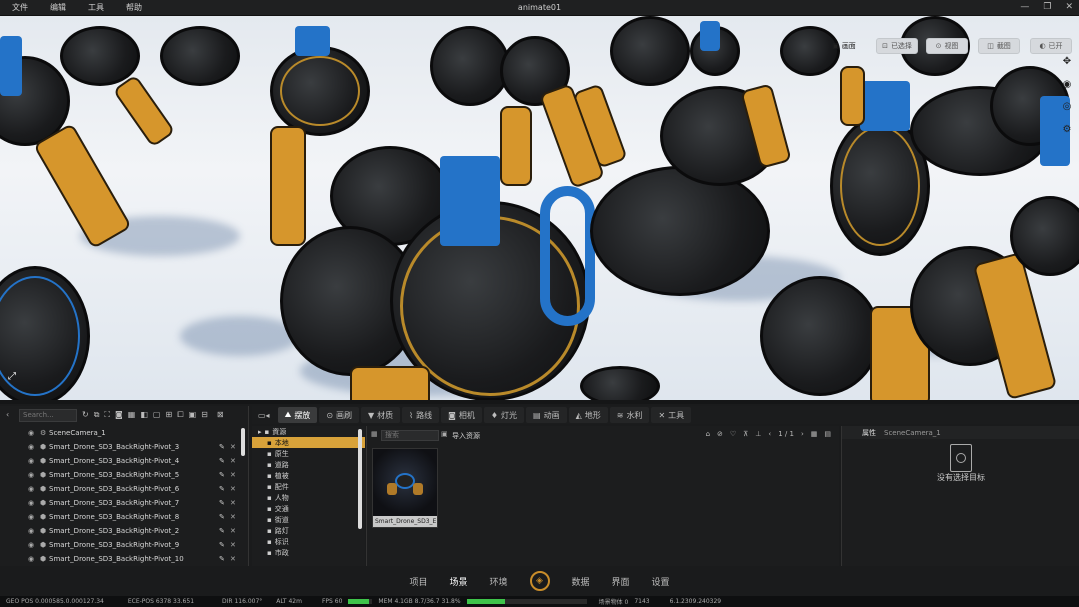 The width and height of the screenshot is (1079, 607). What do you see at coordinates (119, 503) in the screenshot?
I see `list-item: ◉ ⬢ Smart_Drone_SD3_BackRight-Pivot_7 ✎ ✕` at bounding box center [119, 503].